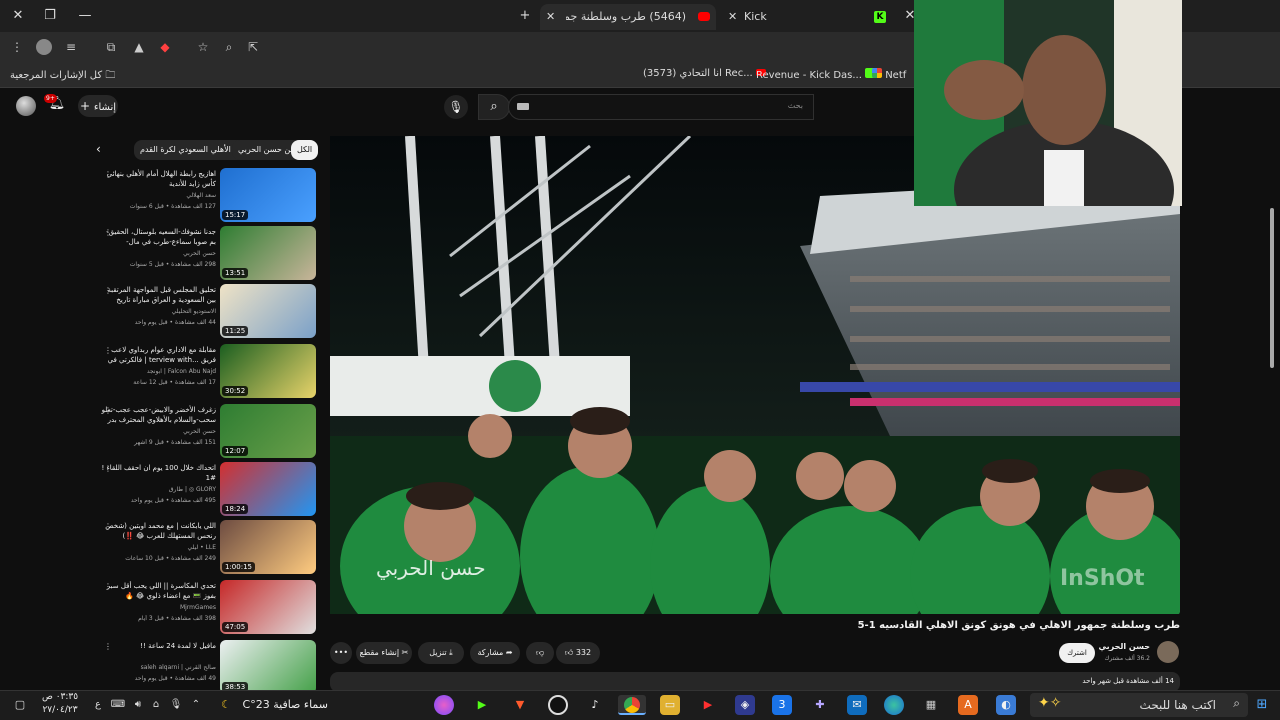 This screenshot has width=1280, height=720. I want to click on tab-close-icon: ✕, so click(550, 17).